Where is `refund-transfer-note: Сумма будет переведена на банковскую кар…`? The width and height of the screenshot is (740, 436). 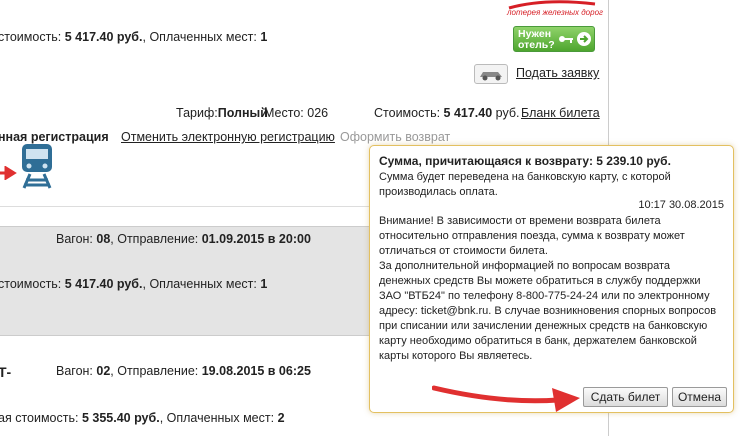
refund-transfer-note: Сумма будет переведена на банковскую кар… is located at coordinates (525, 184).